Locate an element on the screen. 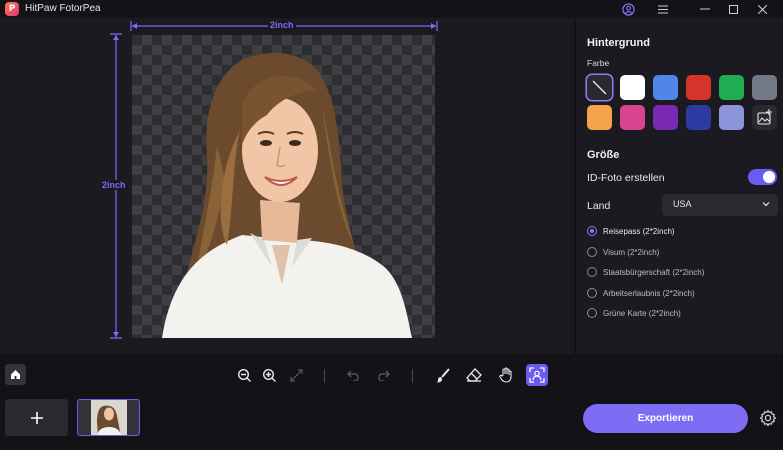  no-color-icon is located at coordinates (599, 87).